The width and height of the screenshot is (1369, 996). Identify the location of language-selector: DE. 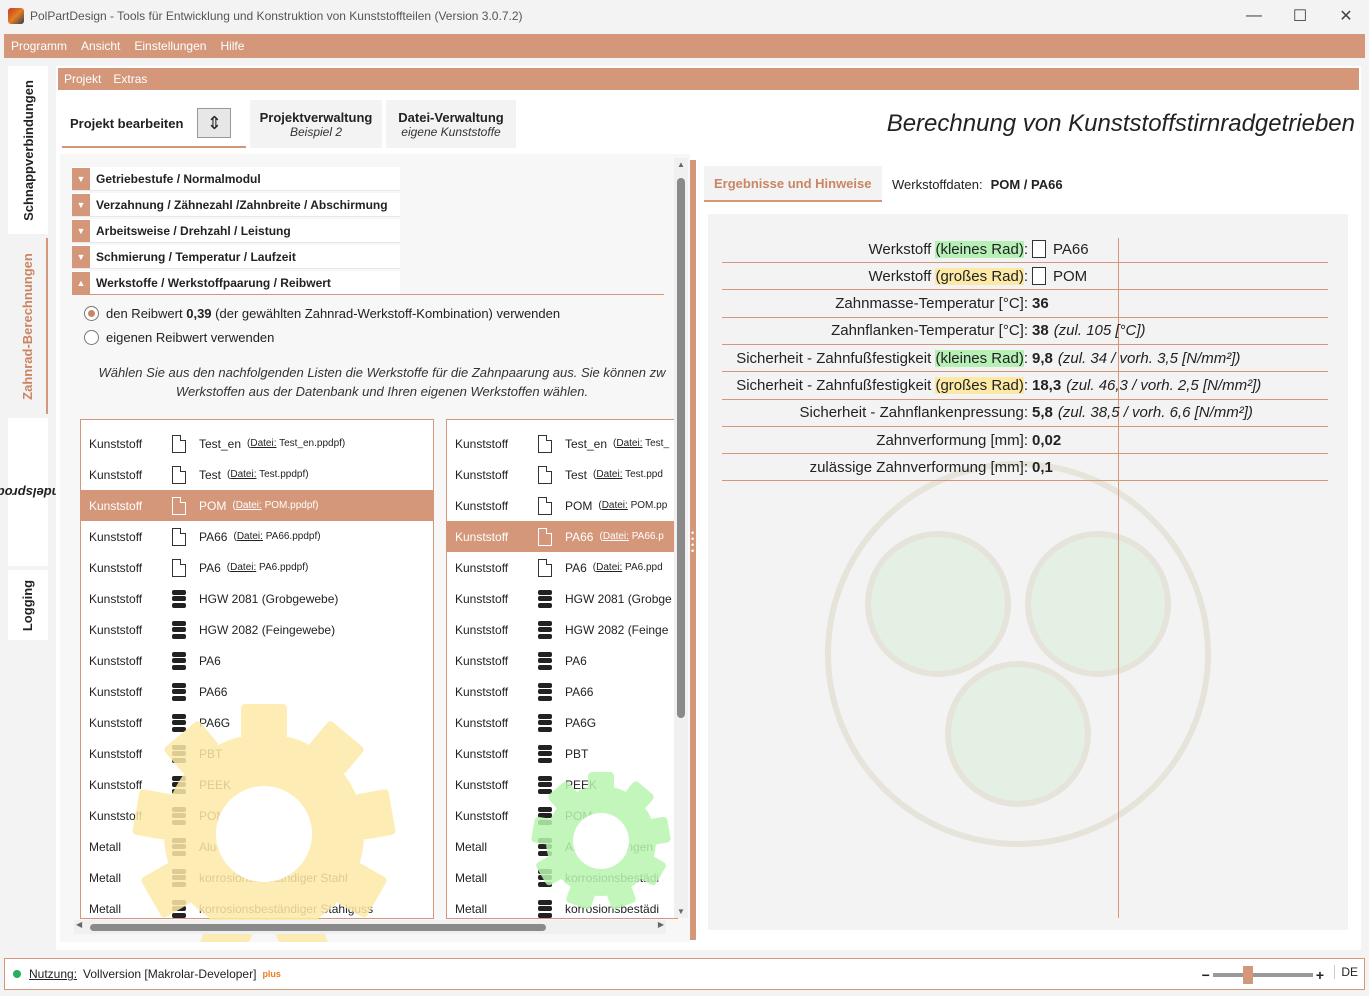
(1346, 972).